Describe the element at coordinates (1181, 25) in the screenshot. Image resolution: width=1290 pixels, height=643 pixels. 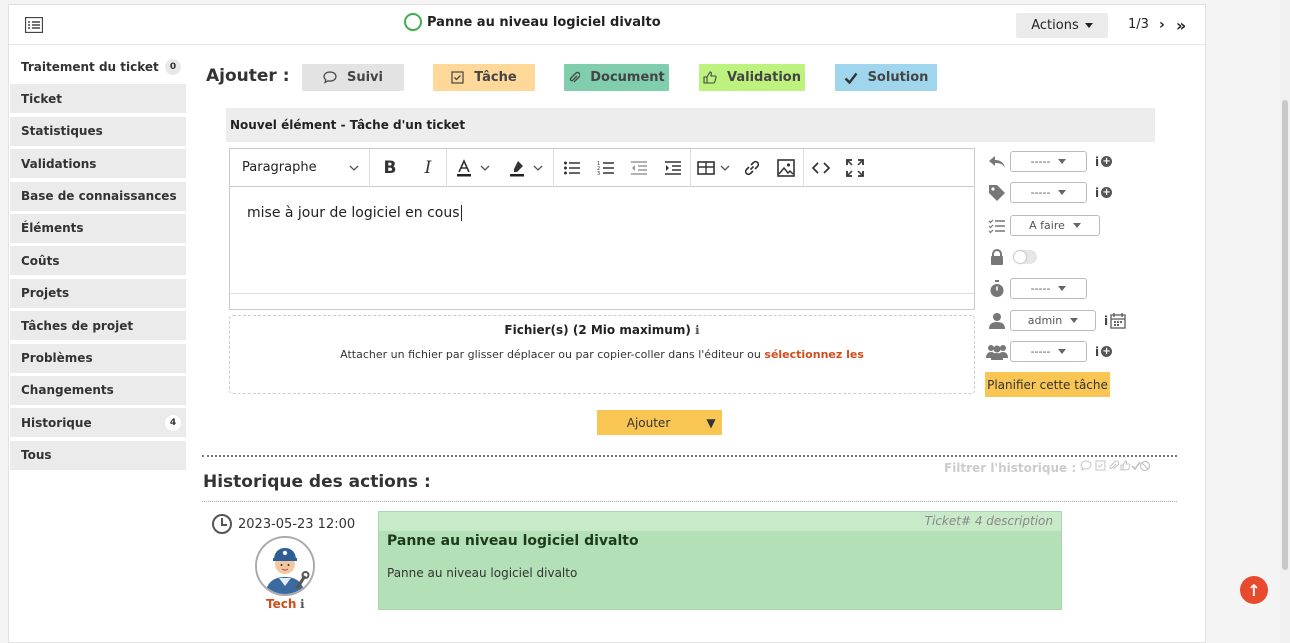
I see `last-ticket-icon: ››` at that location.